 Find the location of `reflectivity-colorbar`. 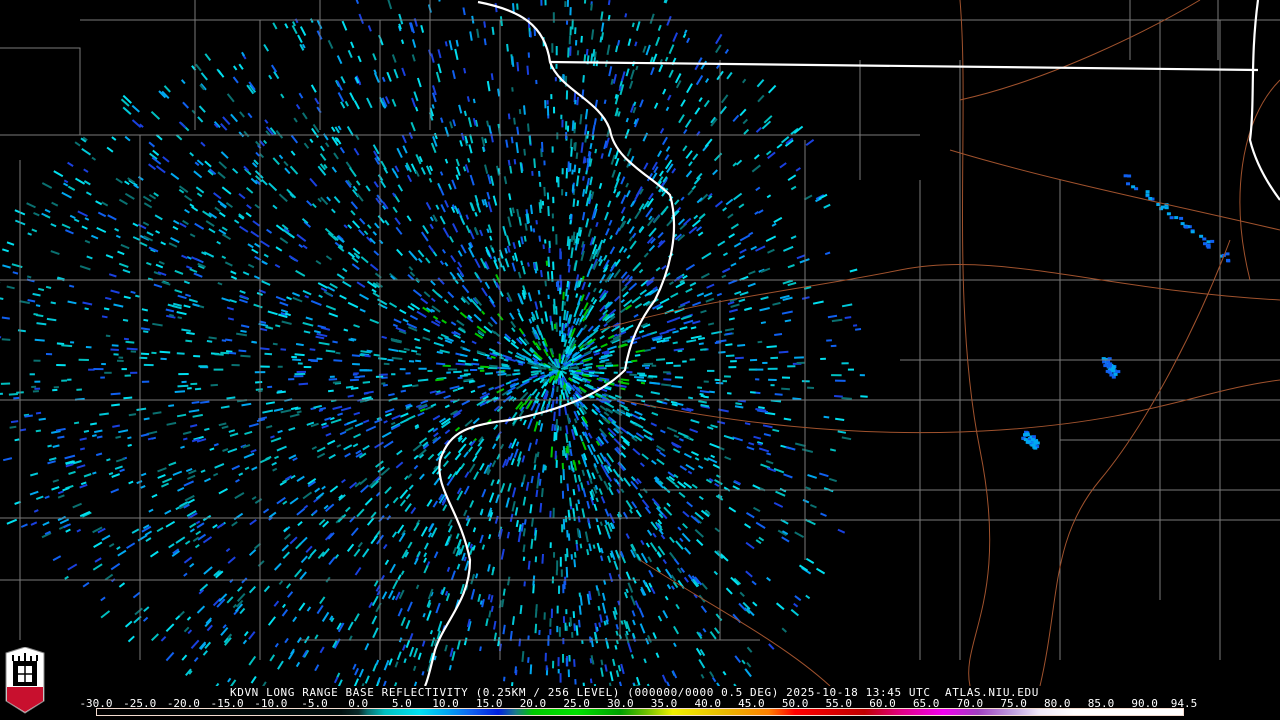

reflectivity-colorbar is located at coordinates (640, 712).